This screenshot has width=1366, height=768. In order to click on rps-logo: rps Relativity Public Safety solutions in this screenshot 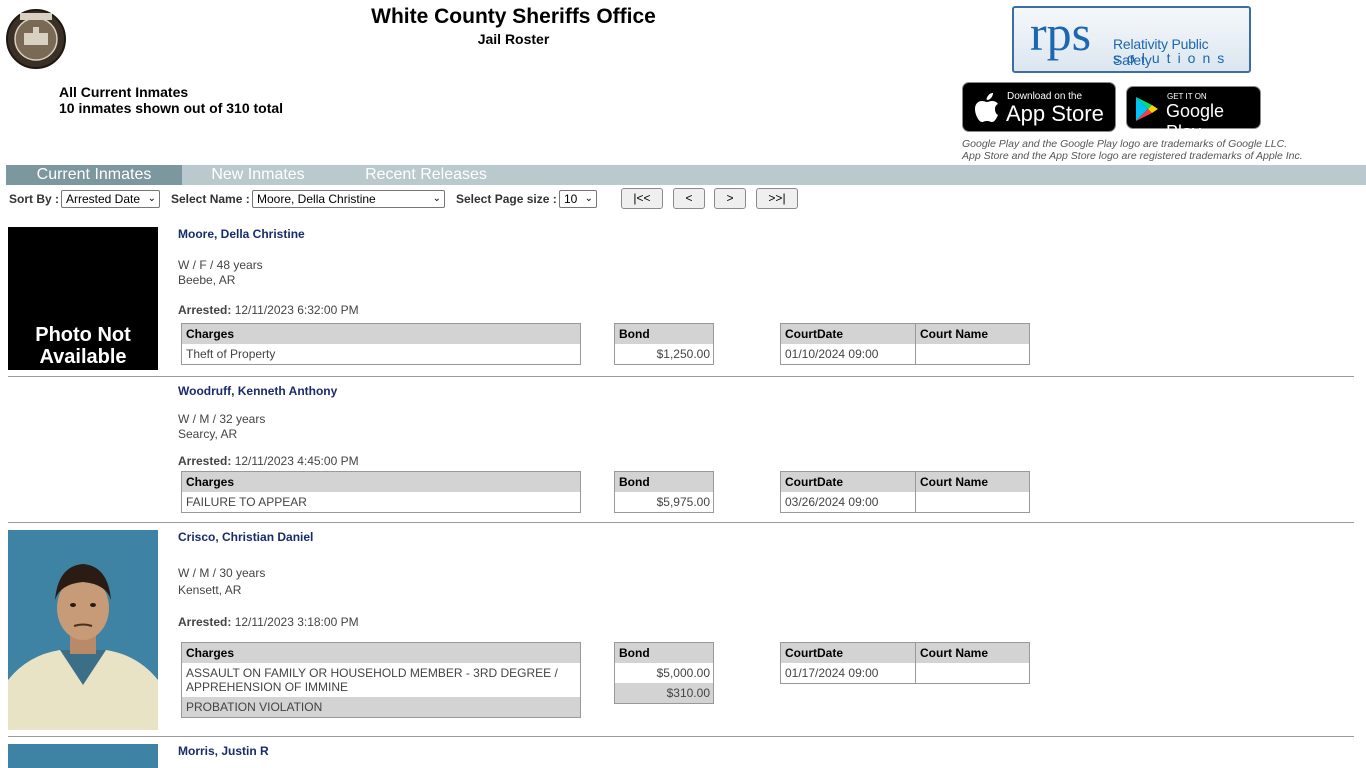, I will do `click(1131, 39)`.